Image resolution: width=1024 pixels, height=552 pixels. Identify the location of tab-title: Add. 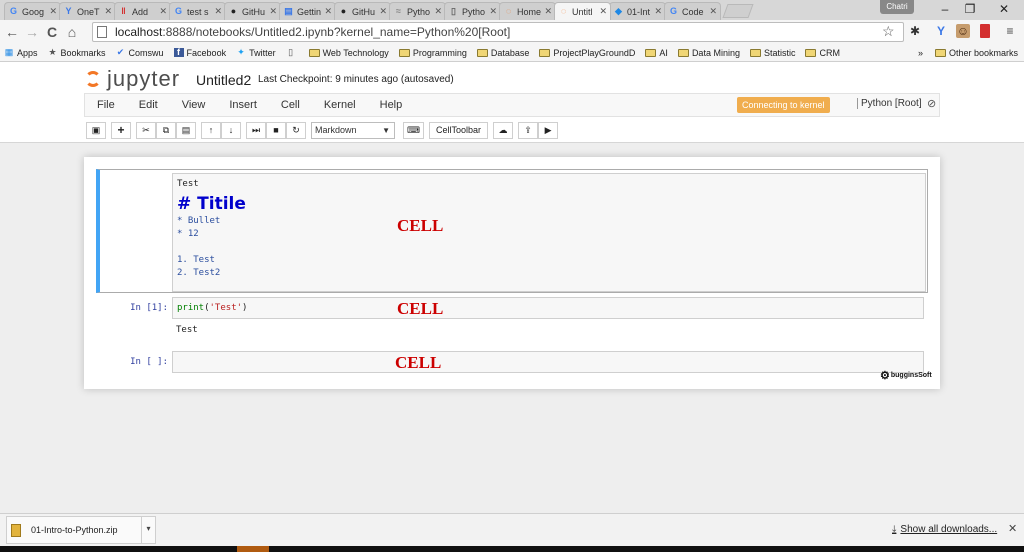
(140, 11).